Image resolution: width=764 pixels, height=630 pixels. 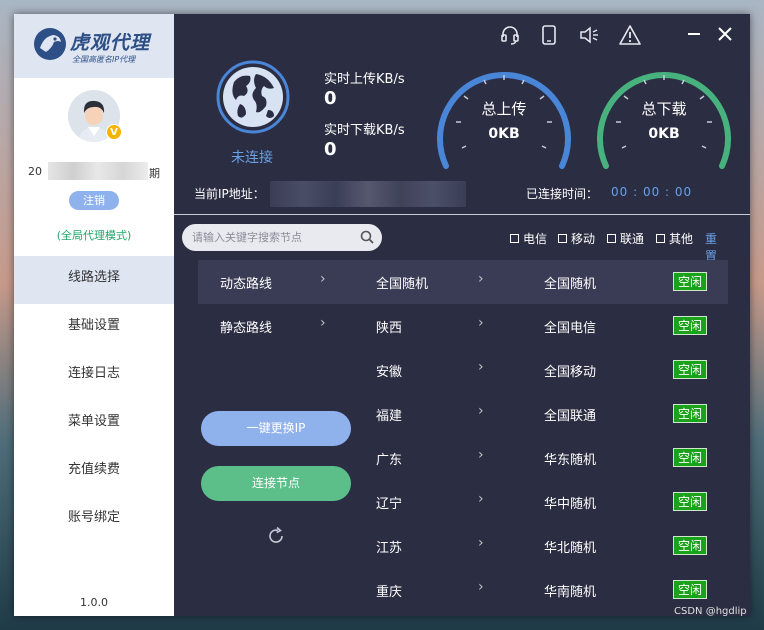 I want to click on username: 20 期, so click(x=94, y=171).